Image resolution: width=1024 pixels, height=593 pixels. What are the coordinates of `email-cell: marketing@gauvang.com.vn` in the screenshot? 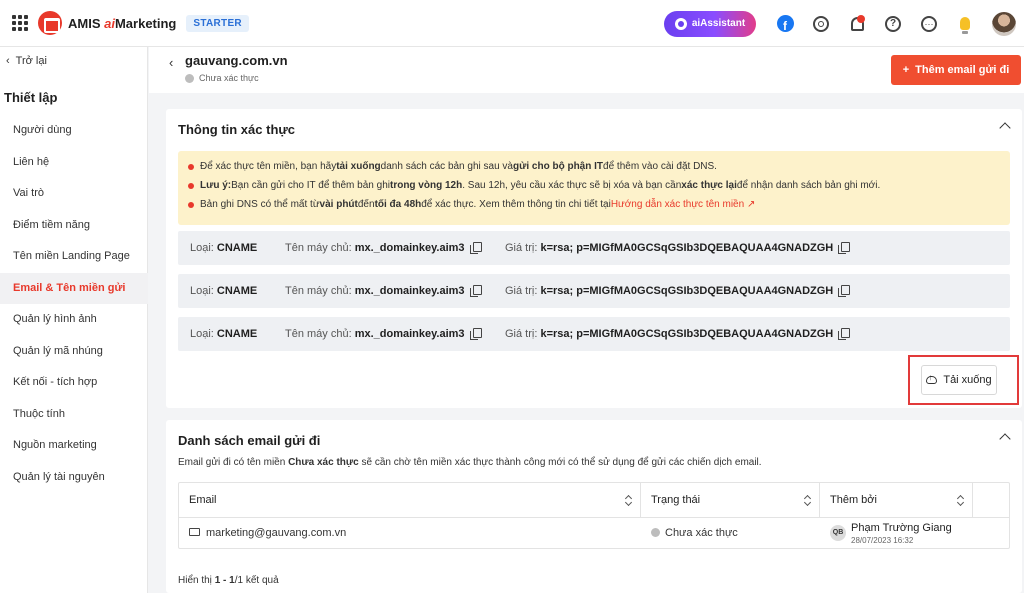 It's located at (262, 533).